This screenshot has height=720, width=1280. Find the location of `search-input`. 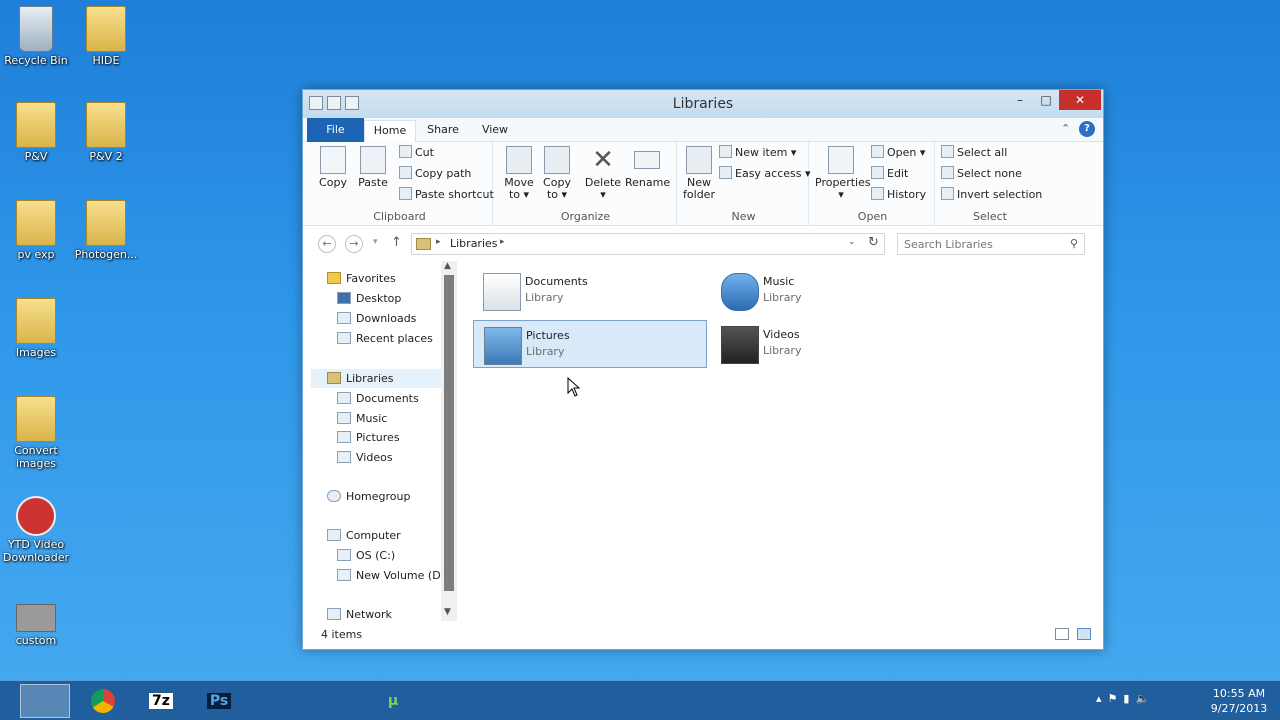

search-input is located at coordinates (978, 244).